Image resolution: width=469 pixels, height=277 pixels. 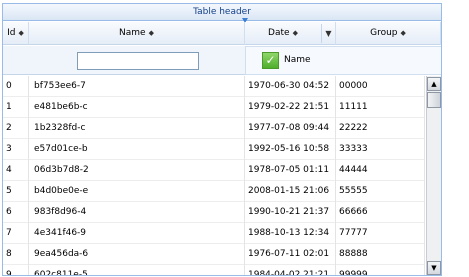 I want to click on column-header-label: Name, so click(x=132, y=33).